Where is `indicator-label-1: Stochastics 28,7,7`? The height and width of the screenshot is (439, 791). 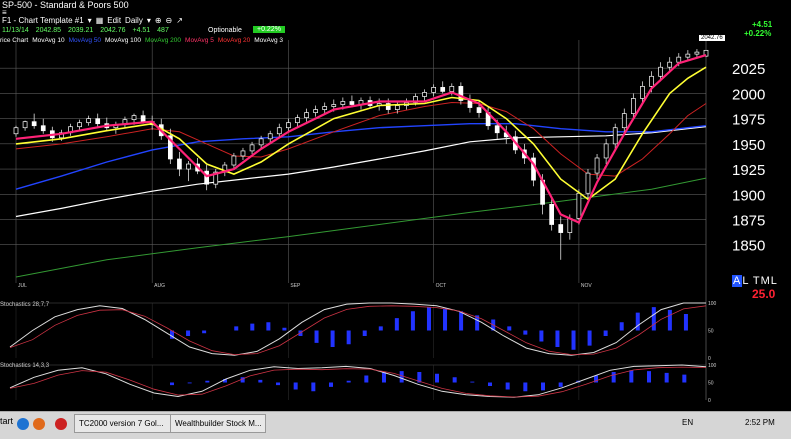 indicator-label-1: Stochastics 28,7,7 is located at coordinates (25, 305).